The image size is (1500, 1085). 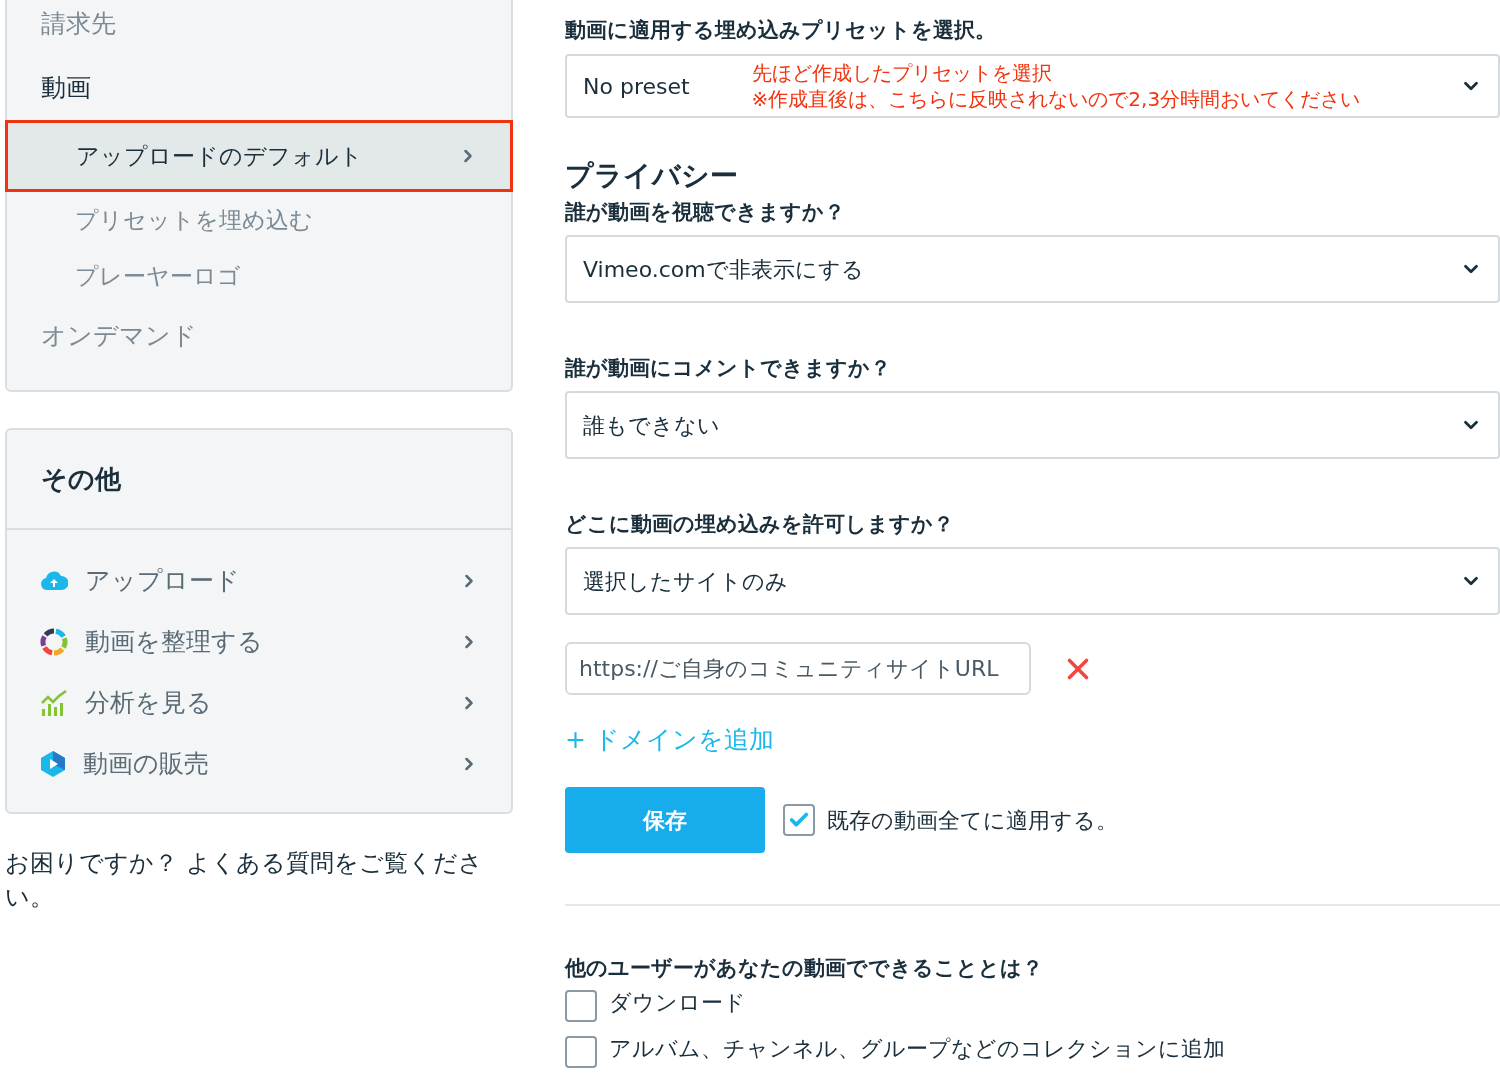 What do you see at coordinates (259, 276) in the screenshot?
I see `menu-item: プレーヤーロゴ` at bounding box center [259, 276].